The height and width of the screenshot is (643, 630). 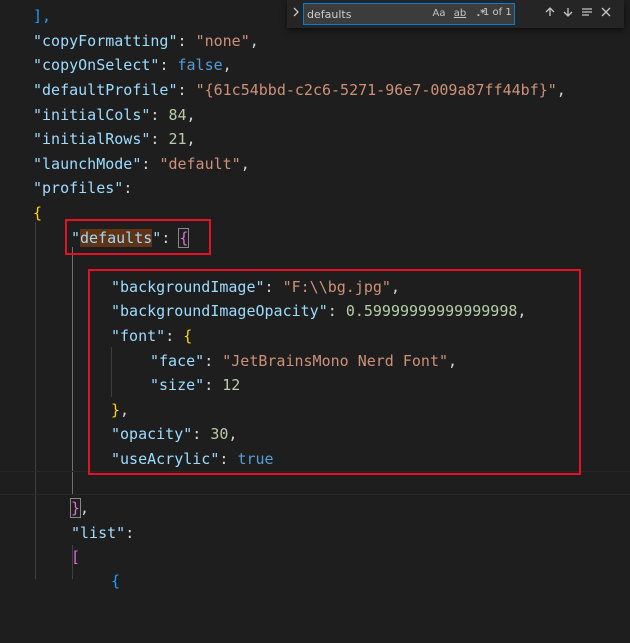 What do you see at coordinates (92, 139) in the screenshot?
I see `json-key: "initialRows"` at bounding box center [92, 139].